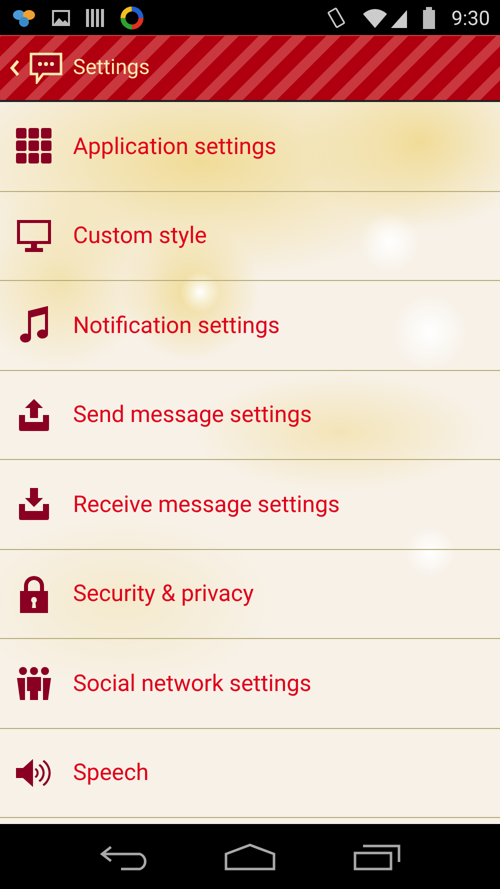 The width and height of the screenshot is (500, 889). I want to click on vibrate-icon, so click(337, 17).